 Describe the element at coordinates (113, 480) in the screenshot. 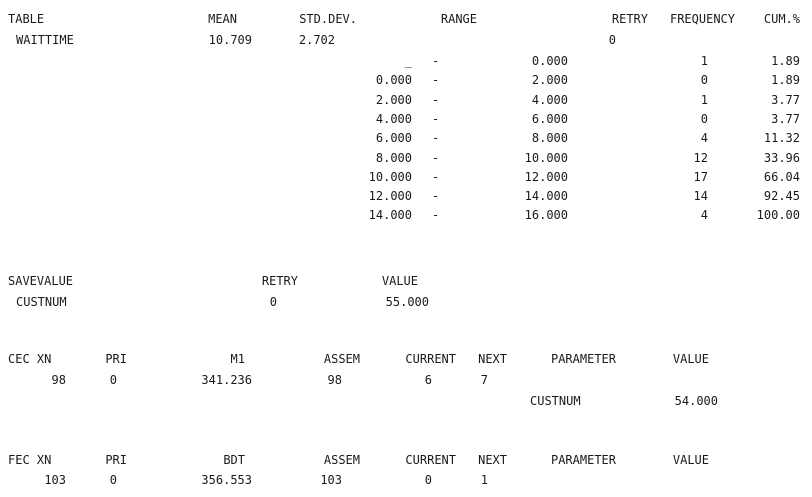

I see `fec-pri: 0` at that location.